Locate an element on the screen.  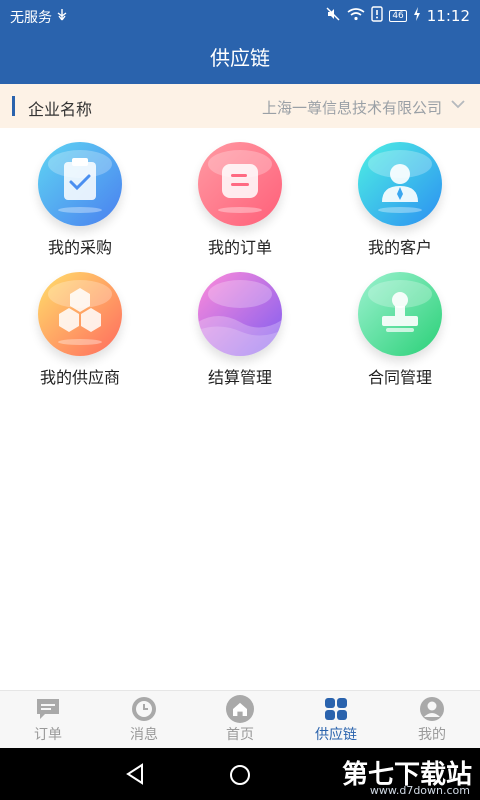
nav-label: 供应链 is located at coordinates (336, 735).